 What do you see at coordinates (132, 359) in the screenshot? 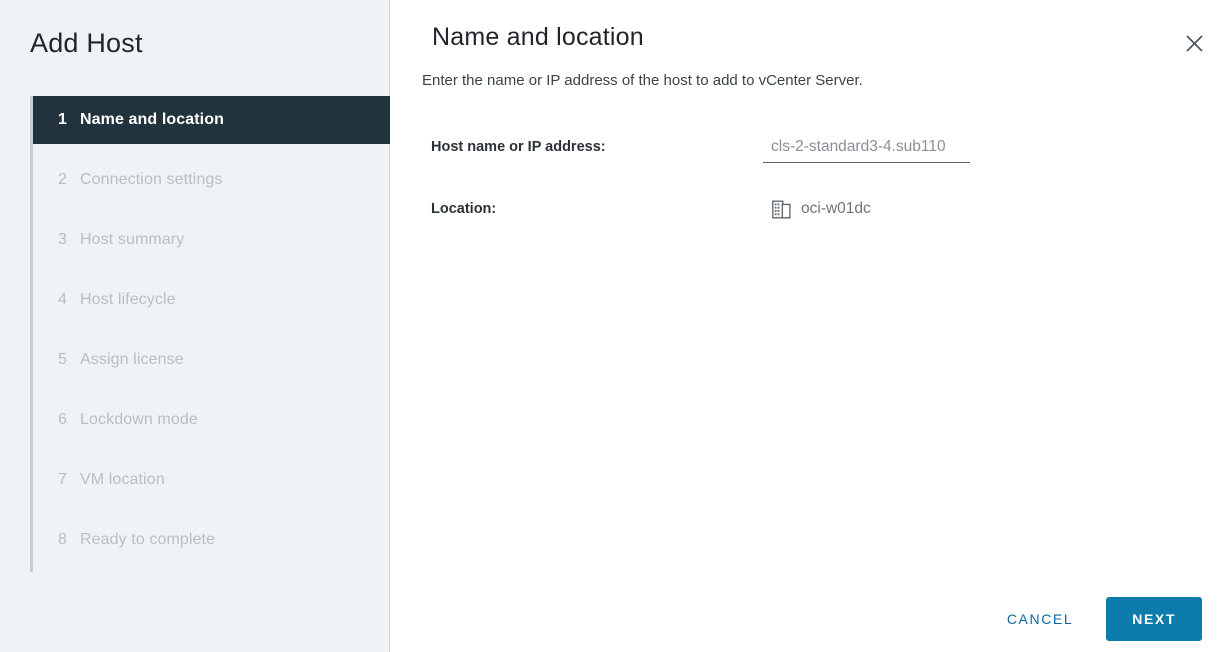
I see `step-label: Assign license` at bounding box center [132, 359].